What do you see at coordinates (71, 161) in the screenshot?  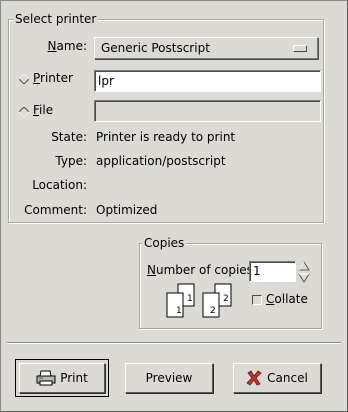 I see `type-label: Type:` at bounding box center [71, 161].